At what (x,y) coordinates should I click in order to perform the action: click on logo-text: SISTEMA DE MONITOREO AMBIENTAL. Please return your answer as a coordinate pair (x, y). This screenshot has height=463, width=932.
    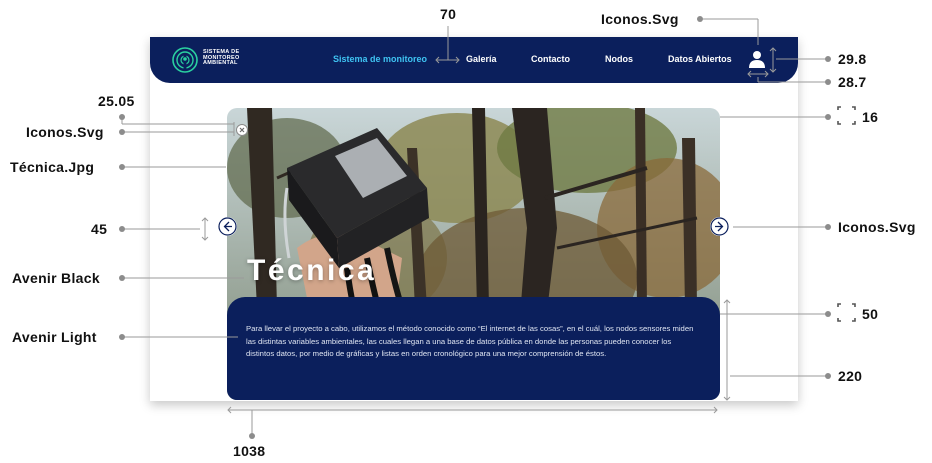
    Looking at the image, I should click on (221, 58).